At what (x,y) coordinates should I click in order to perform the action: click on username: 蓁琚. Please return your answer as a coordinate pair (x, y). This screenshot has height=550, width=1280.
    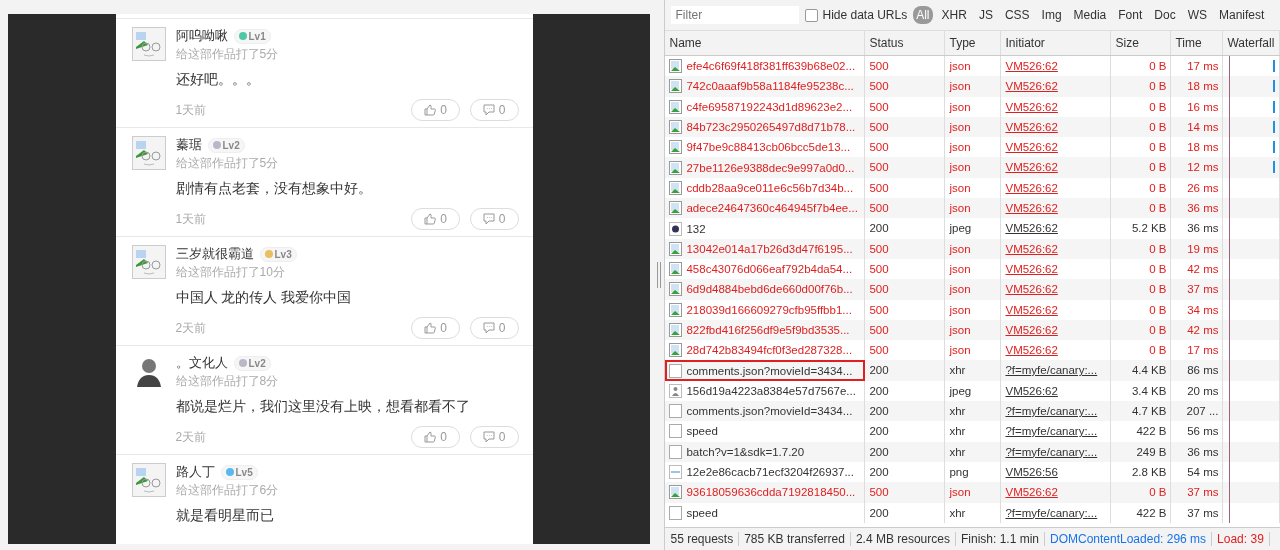
    Looking at the image, I should click on (188, 145).